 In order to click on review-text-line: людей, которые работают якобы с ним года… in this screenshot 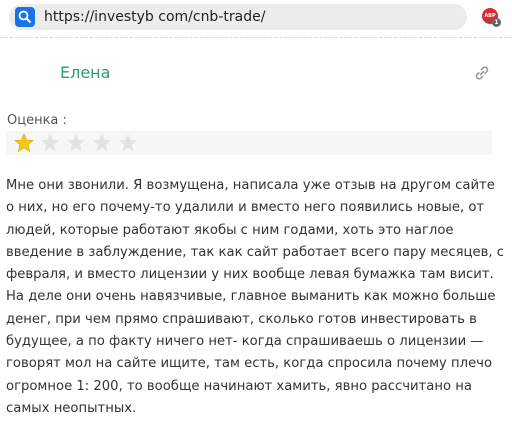, I will do `click(230, 230)`.